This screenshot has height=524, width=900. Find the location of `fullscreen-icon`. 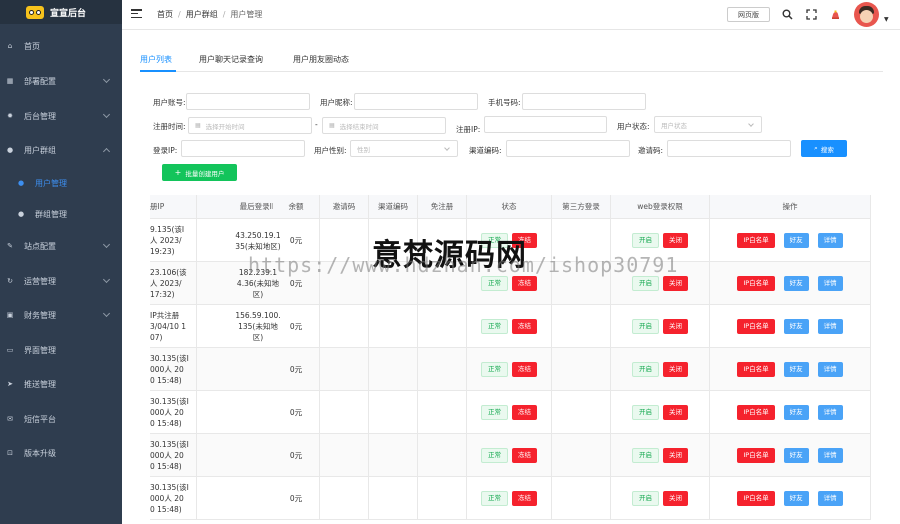

fullscreen-icon is located at coordinates (811, 14).